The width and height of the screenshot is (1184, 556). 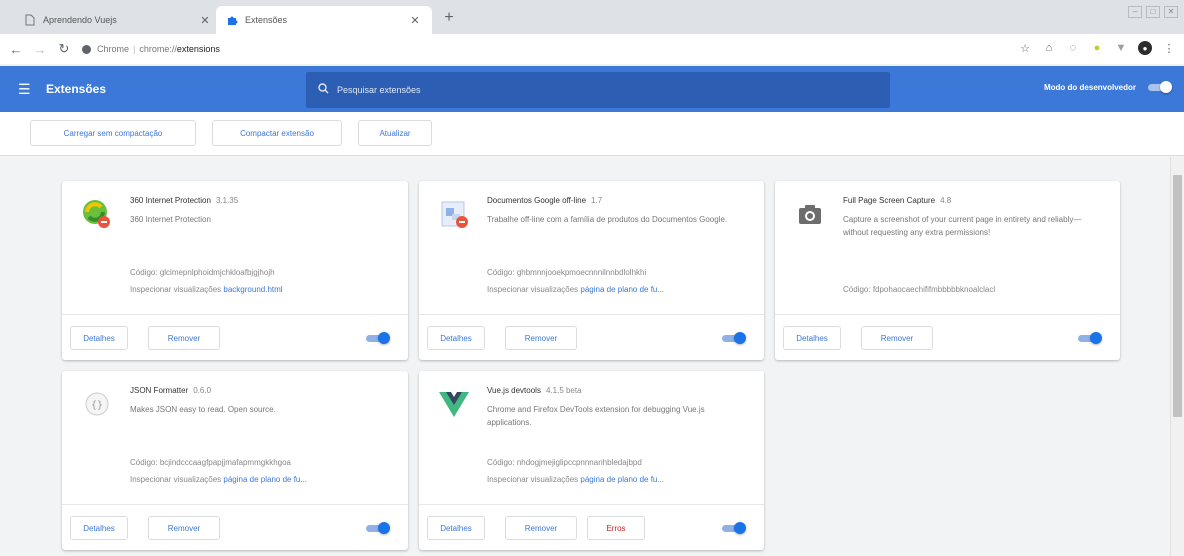 What do you see at coordinates (537, 200) in the screenshot?
I see `extension-name: Documentos Google off-line` at bounding box center [537, 200].